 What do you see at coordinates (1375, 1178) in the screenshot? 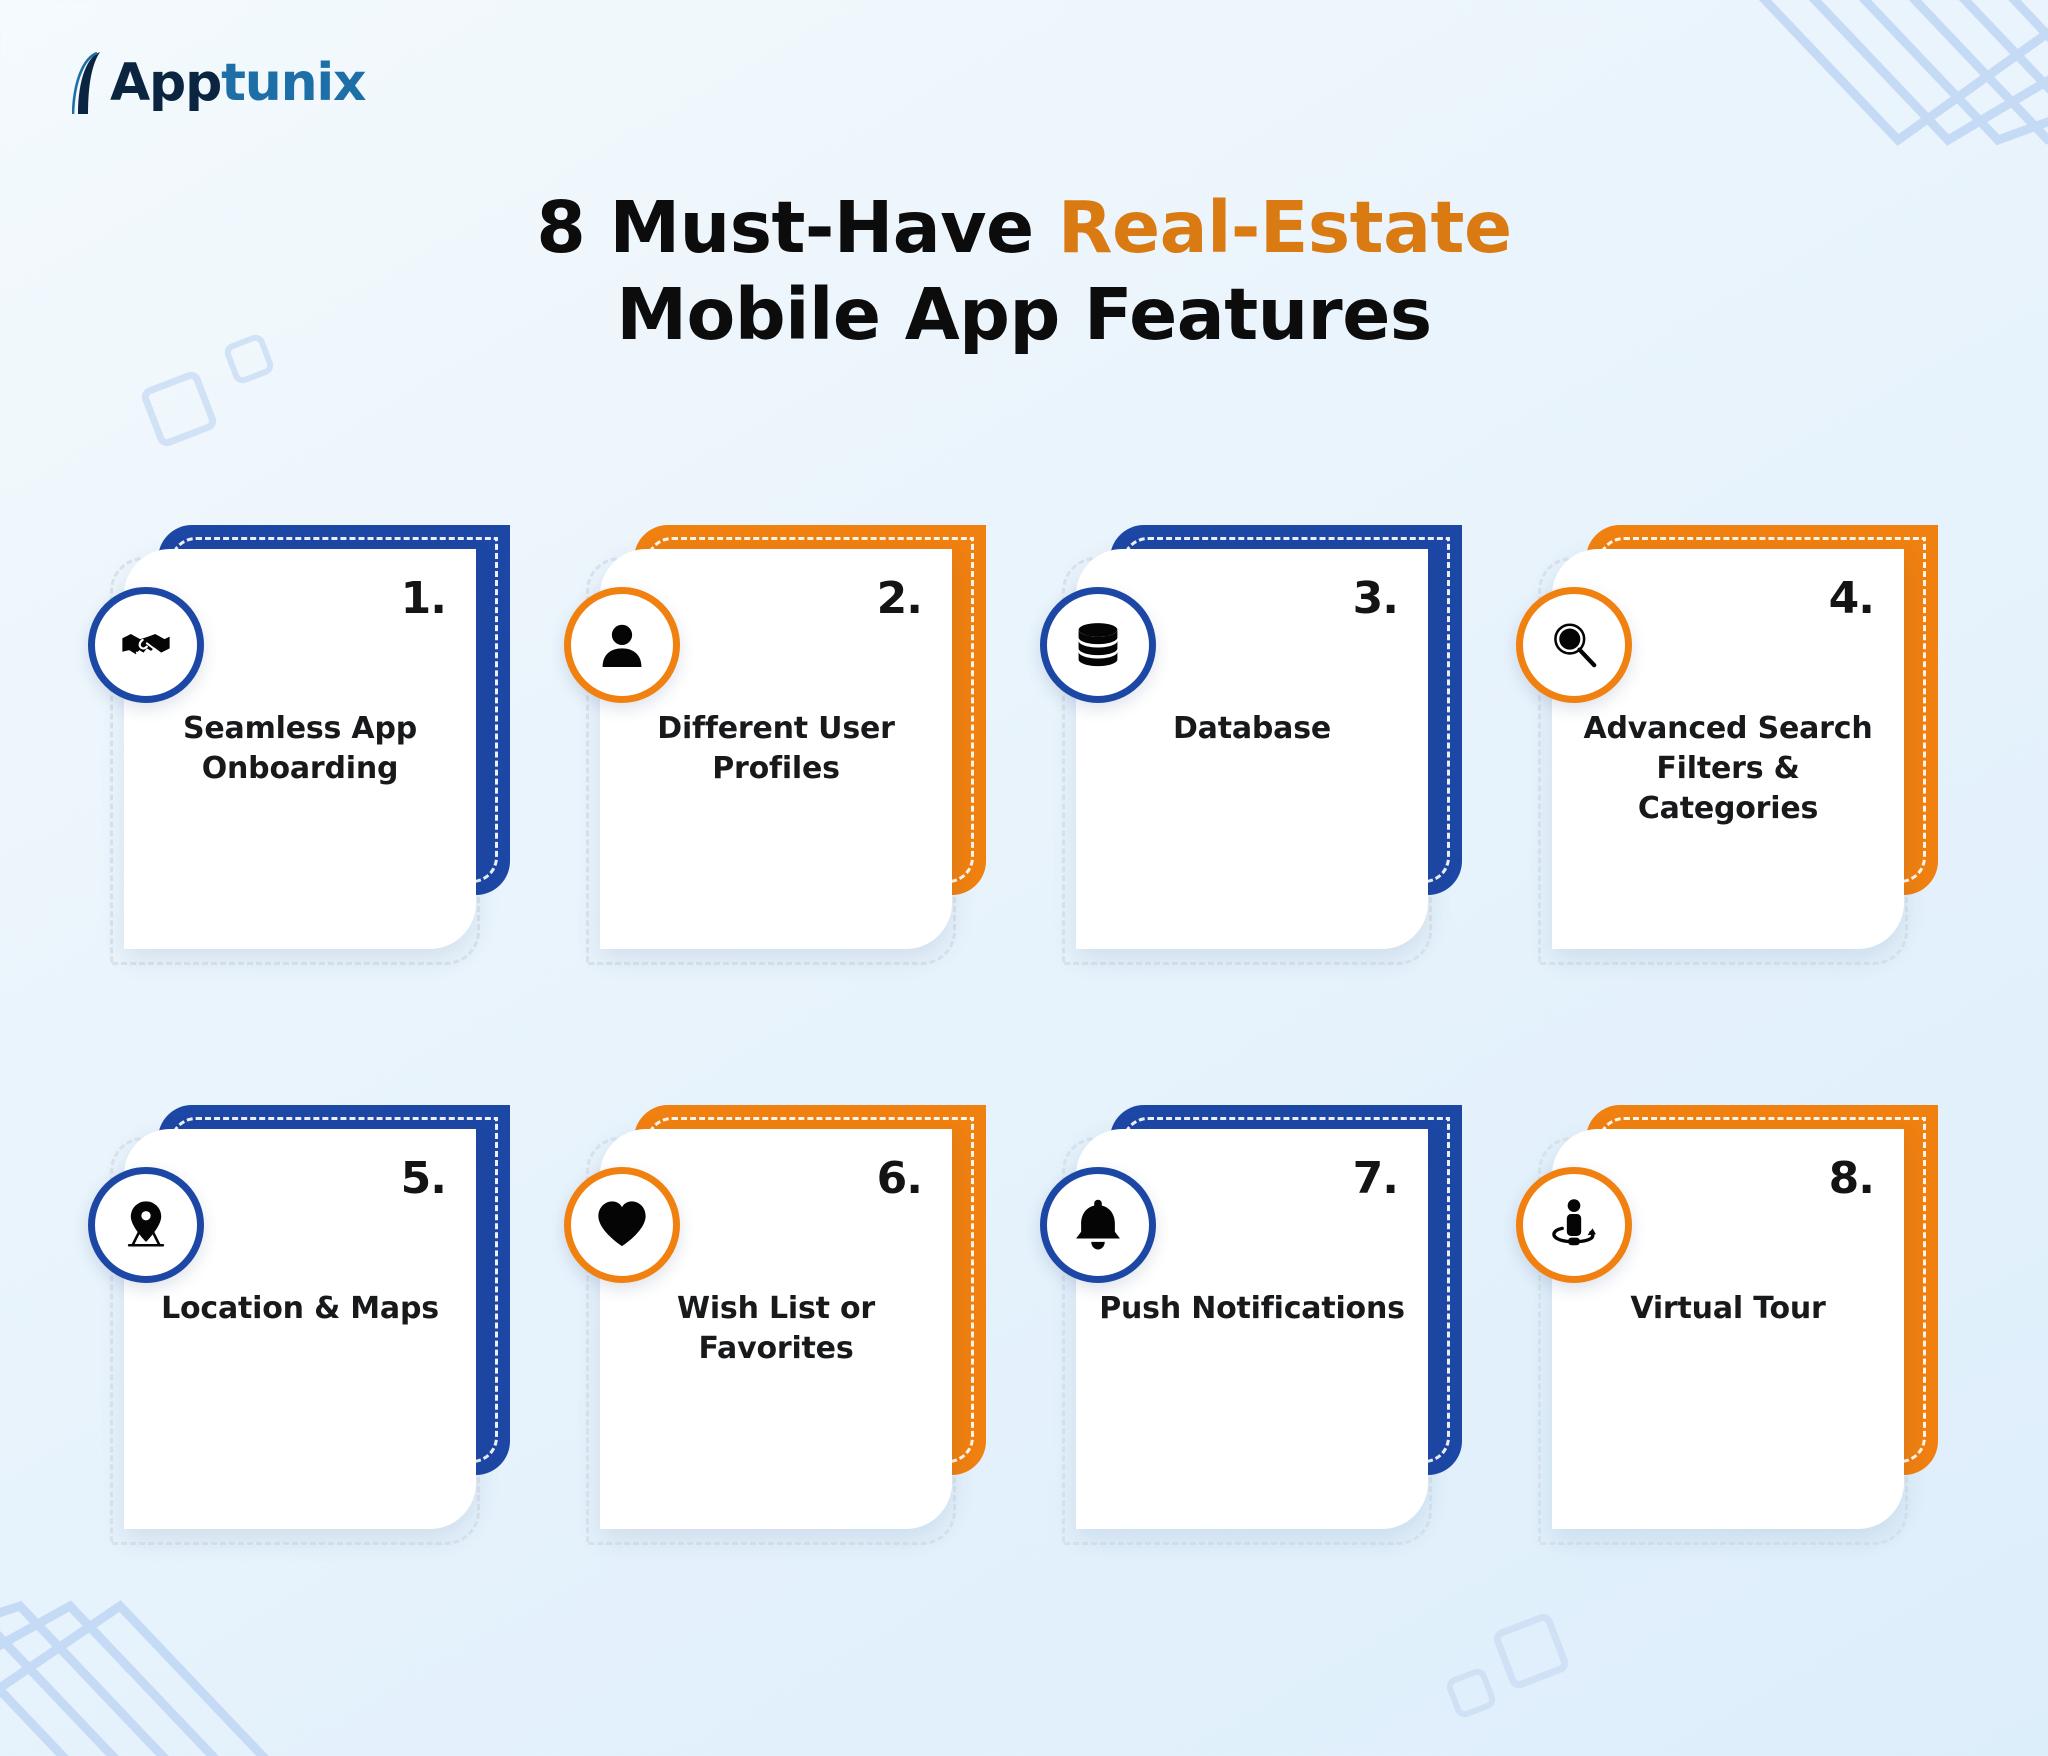
I see `card-number: 7.` at bounding box center [1375, 1178].